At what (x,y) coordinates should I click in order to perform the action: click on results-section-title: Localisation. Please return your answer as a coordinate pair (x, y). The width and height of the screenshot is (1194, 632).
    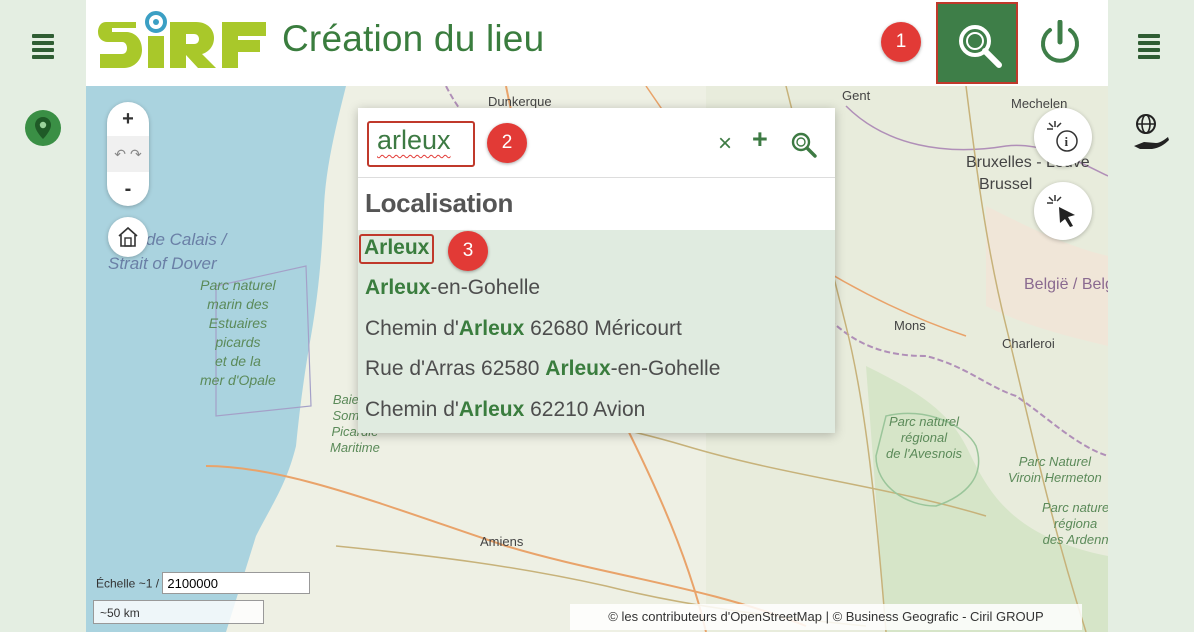
    Looking at the image, I should click on (596, 204).